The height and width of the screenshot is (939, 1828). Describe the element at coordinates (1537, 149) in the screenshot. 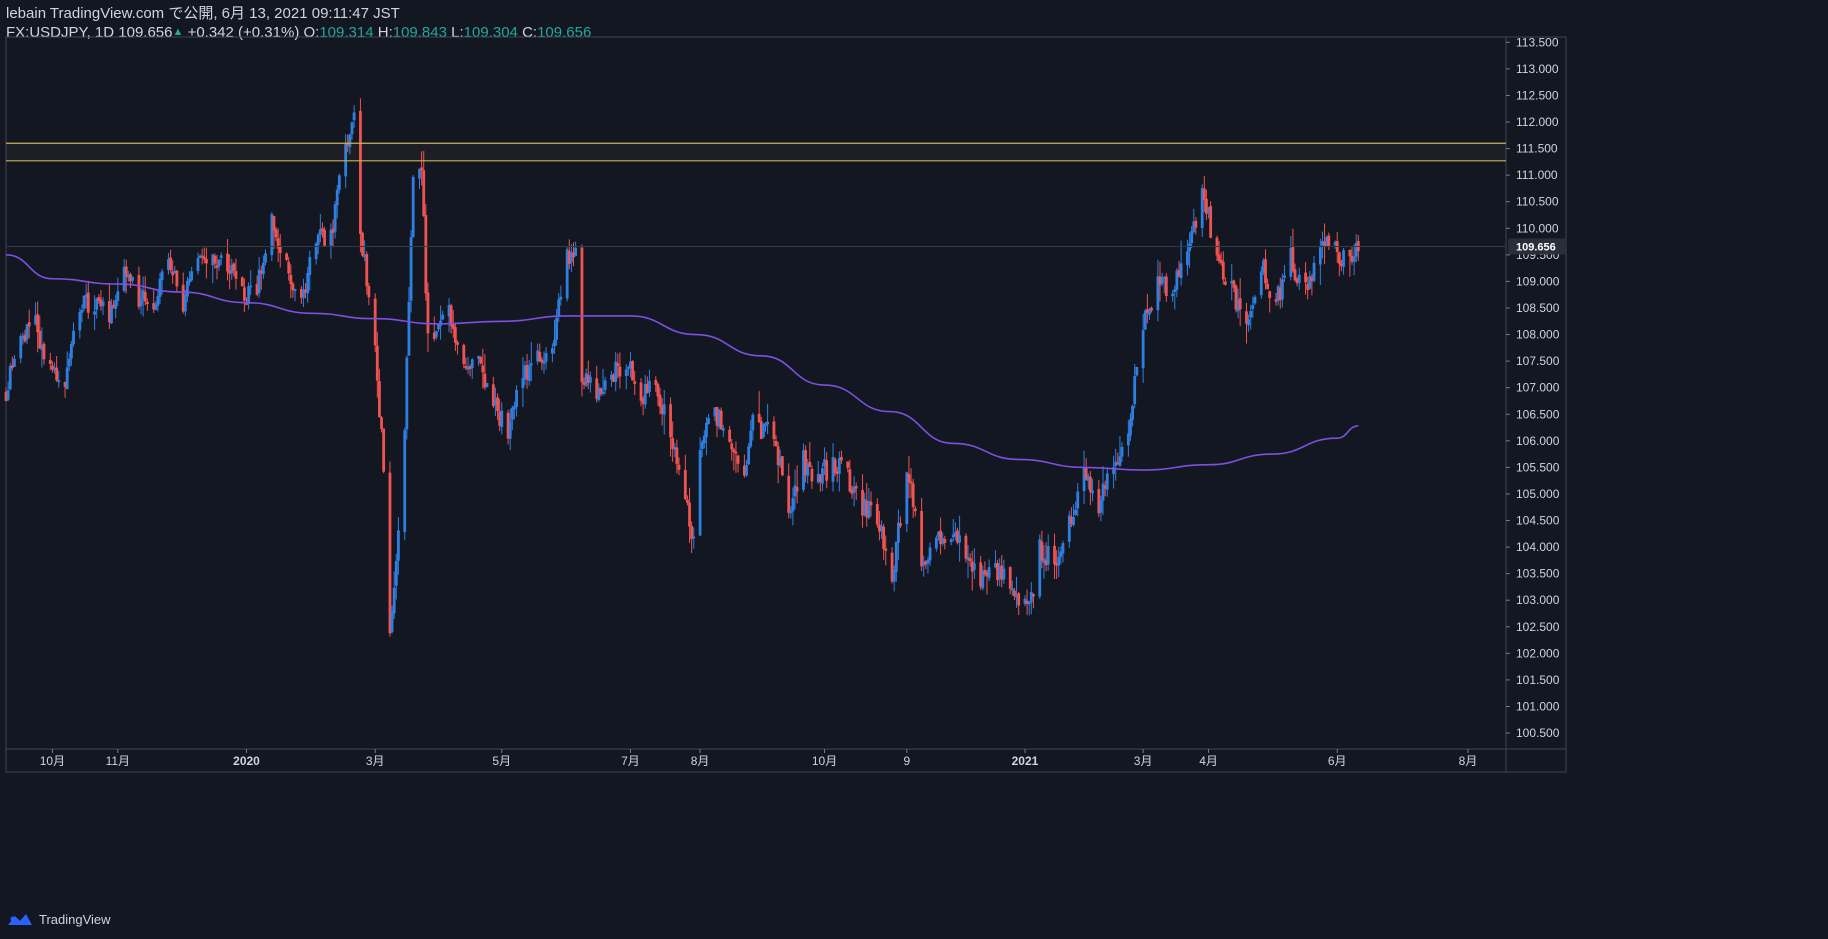

I see `price-tick-label: 111.500` at that location.